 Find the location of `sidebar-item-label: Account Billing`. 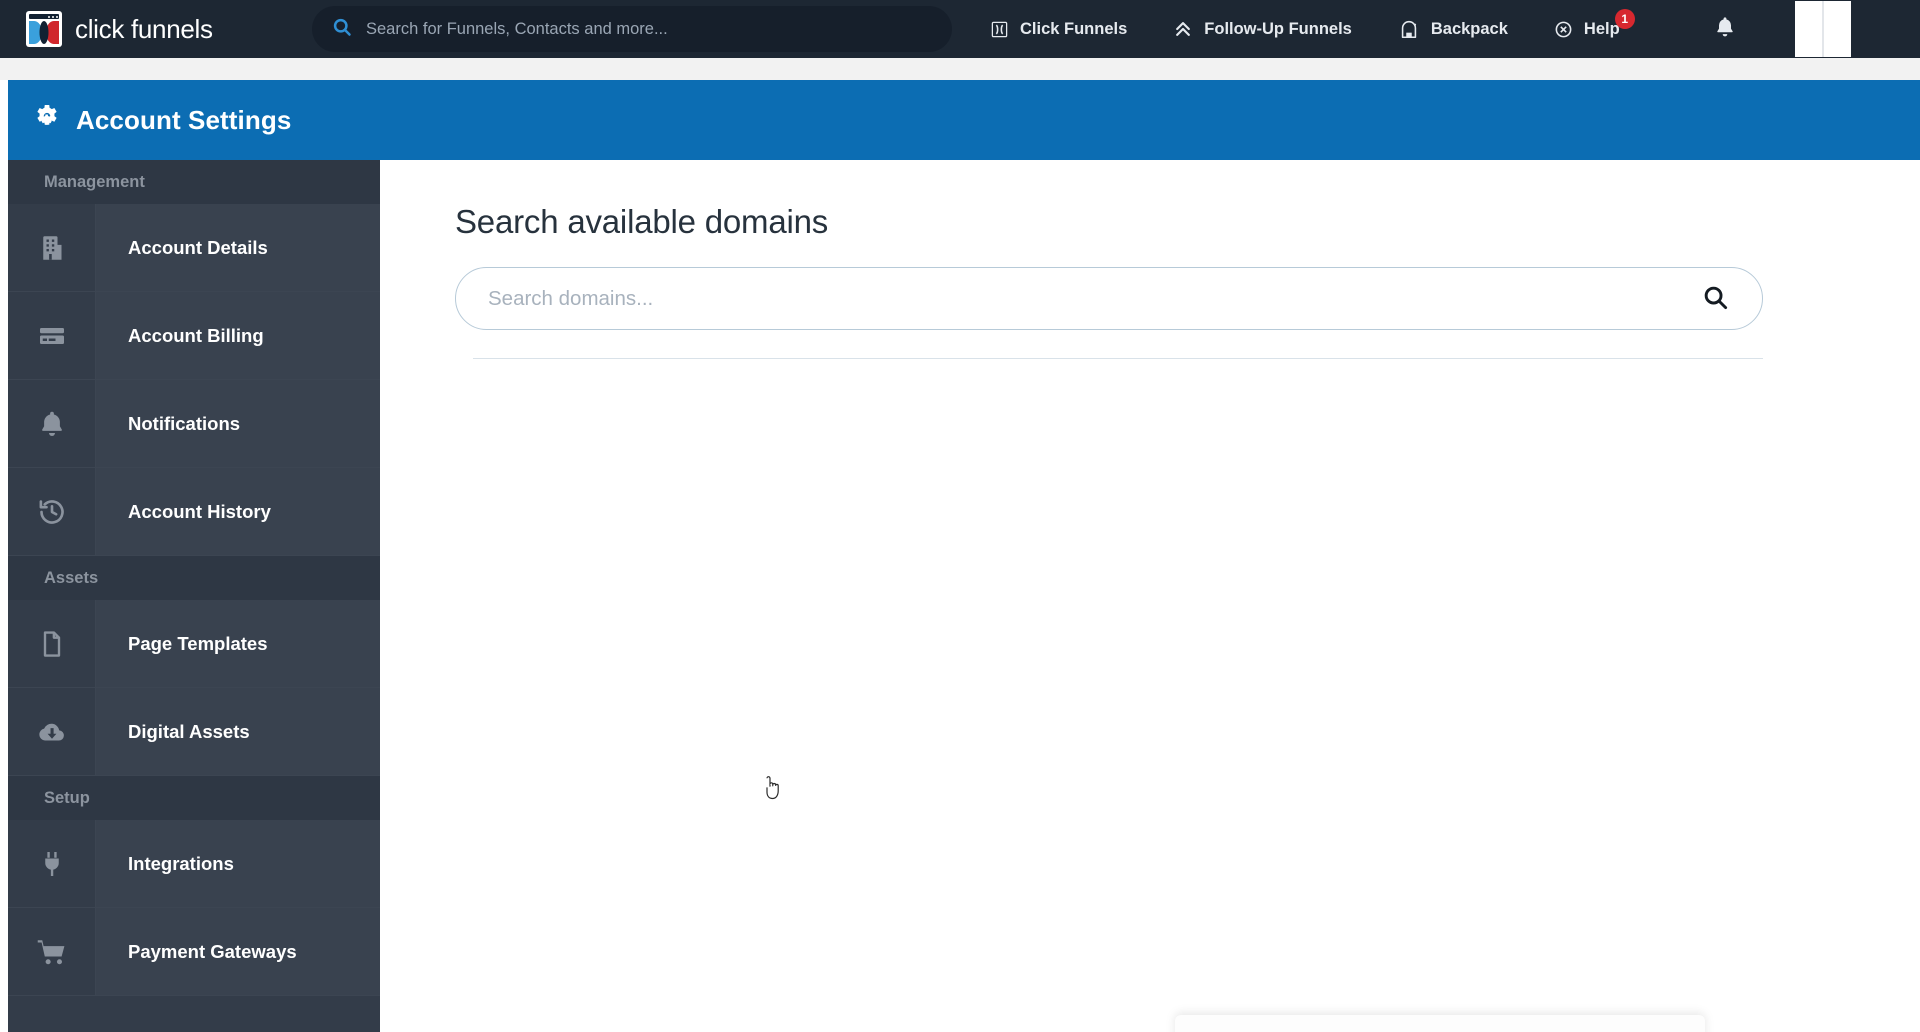

sidebar-item-label: Account Billing is located at coordinates (238, 335).